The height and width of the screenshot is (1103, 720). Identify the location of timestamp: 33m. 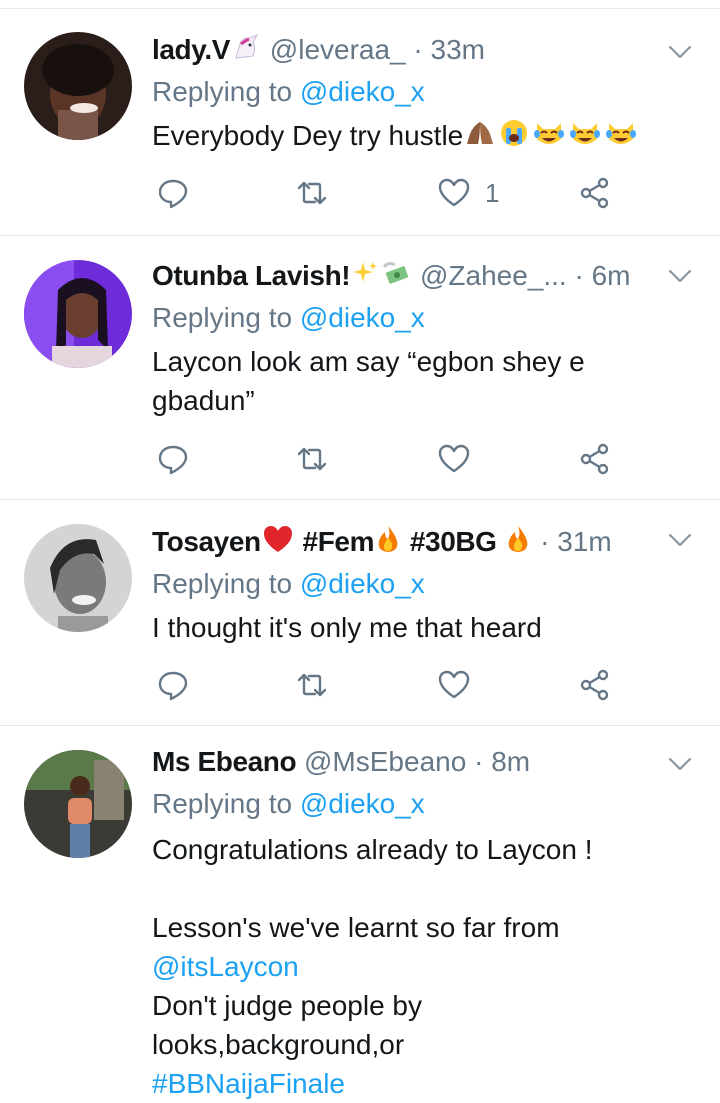
(458, 49).